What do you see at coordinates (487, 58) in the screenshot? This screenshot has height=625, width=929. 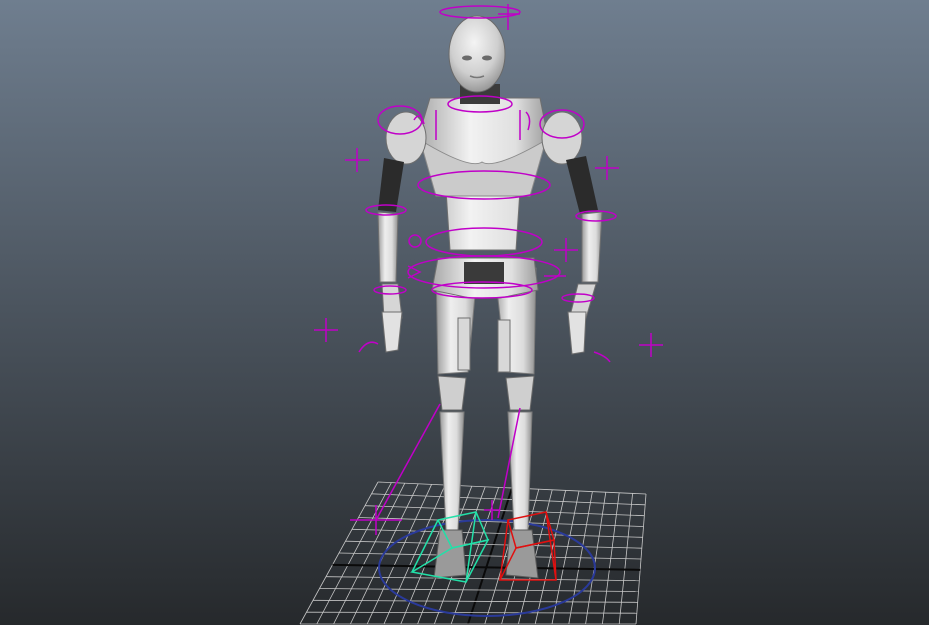 I see `right-eye` at bounding box center [487, 58].